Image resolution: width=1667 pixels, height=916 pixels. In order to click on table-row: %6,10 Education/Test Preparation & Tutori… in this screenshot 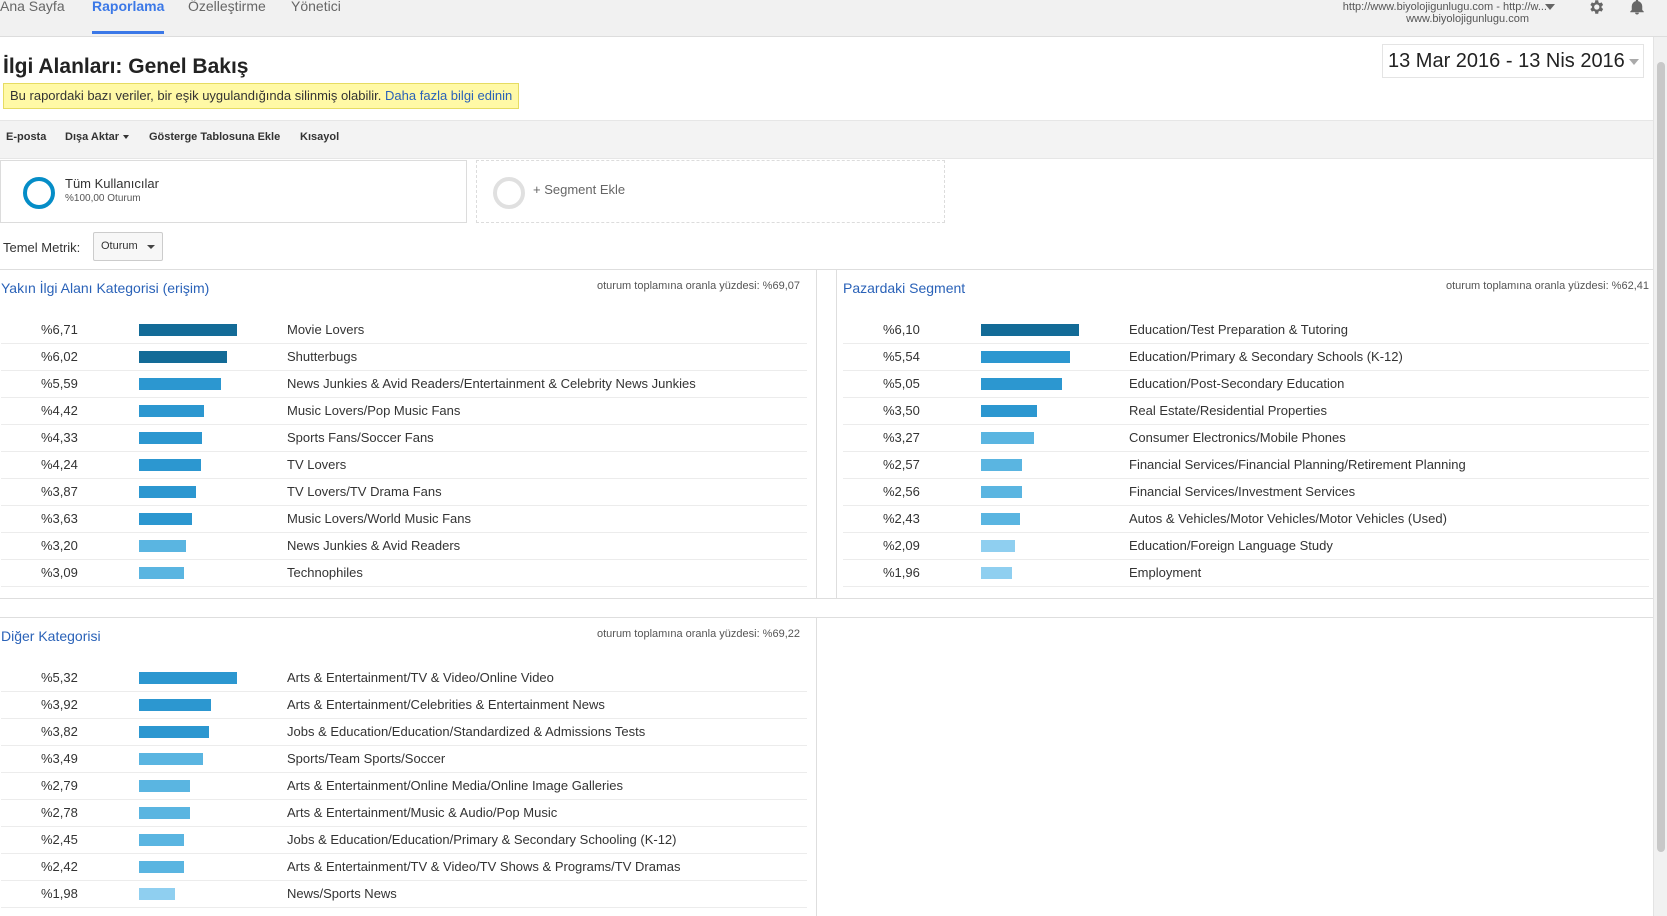, I will do `click(1246, 330)`.